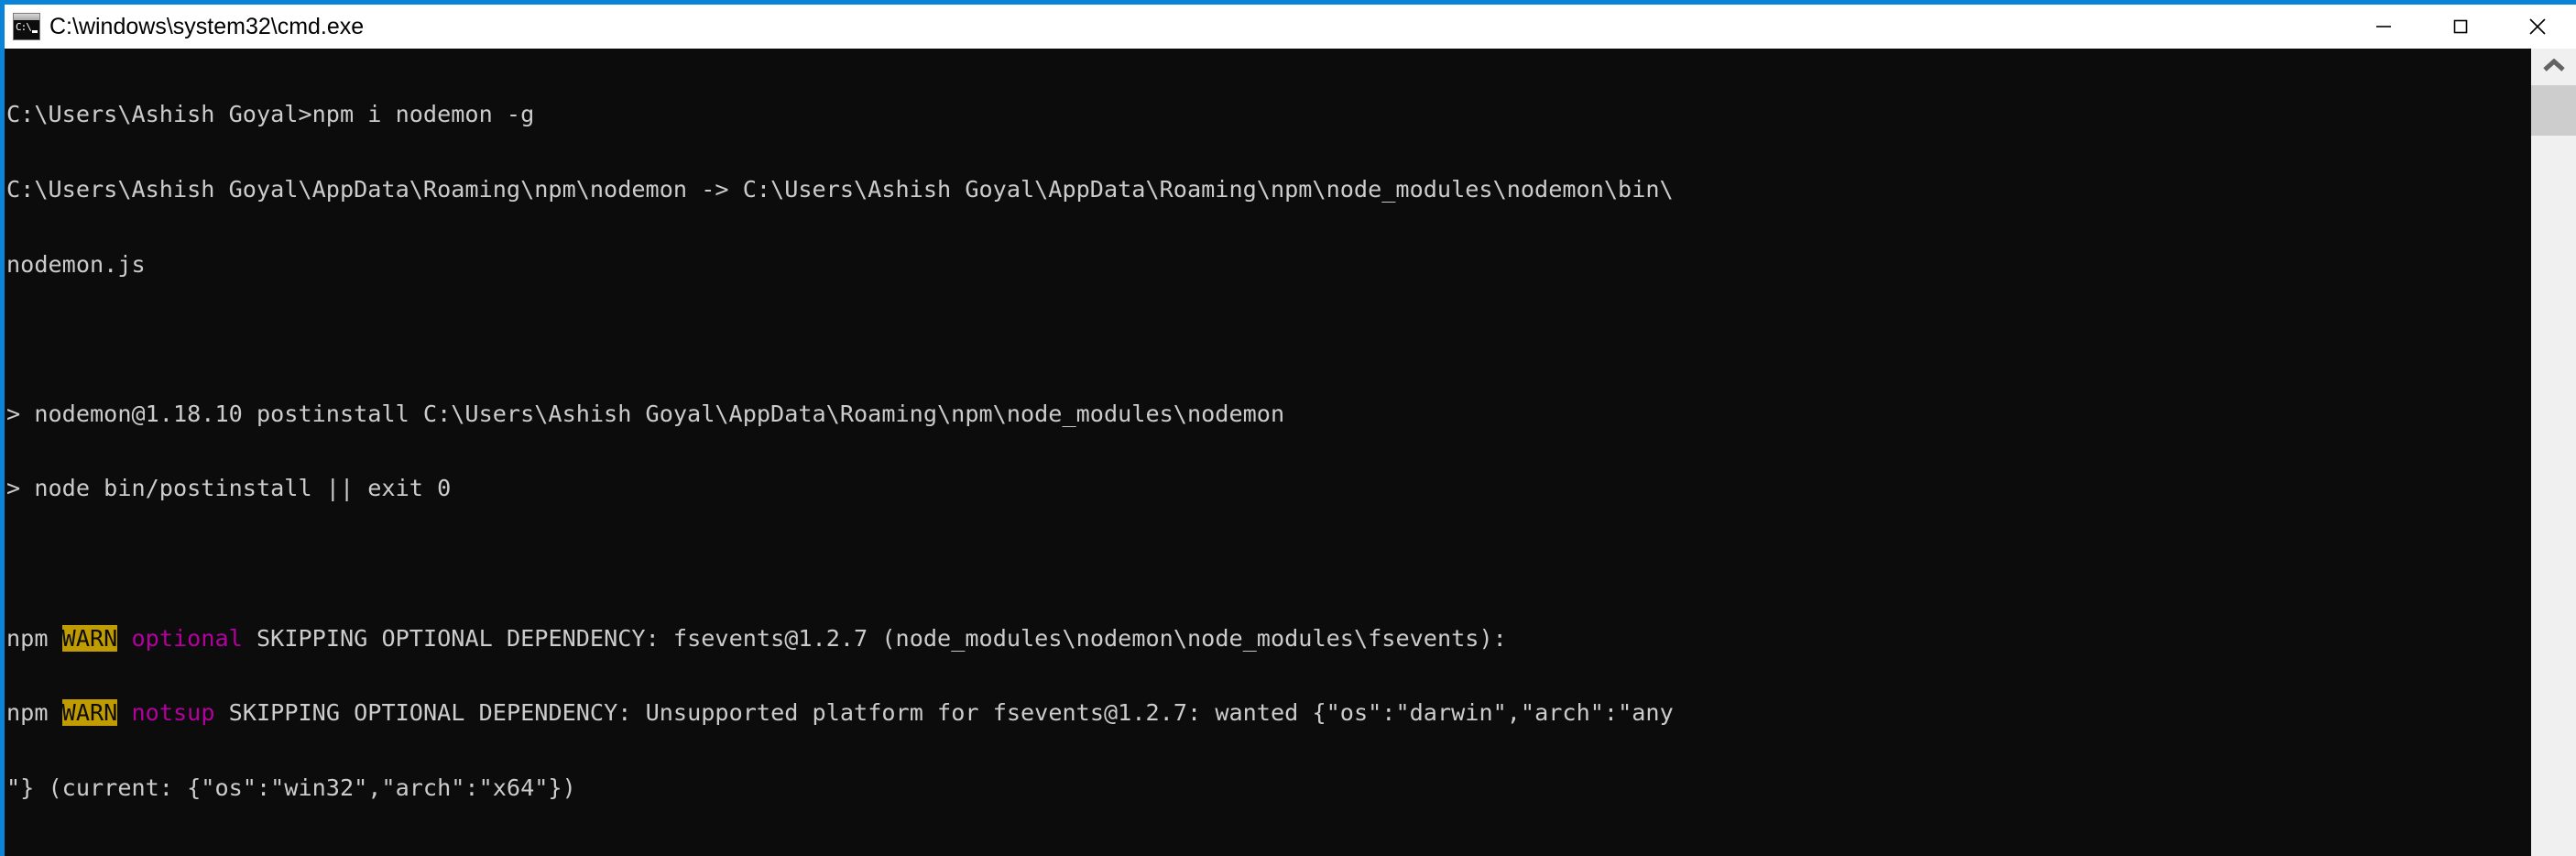  What do you see at coordinates (180, 638) in the screenshot?
I see `warn-level: optional` at bounding box center [180, 638].